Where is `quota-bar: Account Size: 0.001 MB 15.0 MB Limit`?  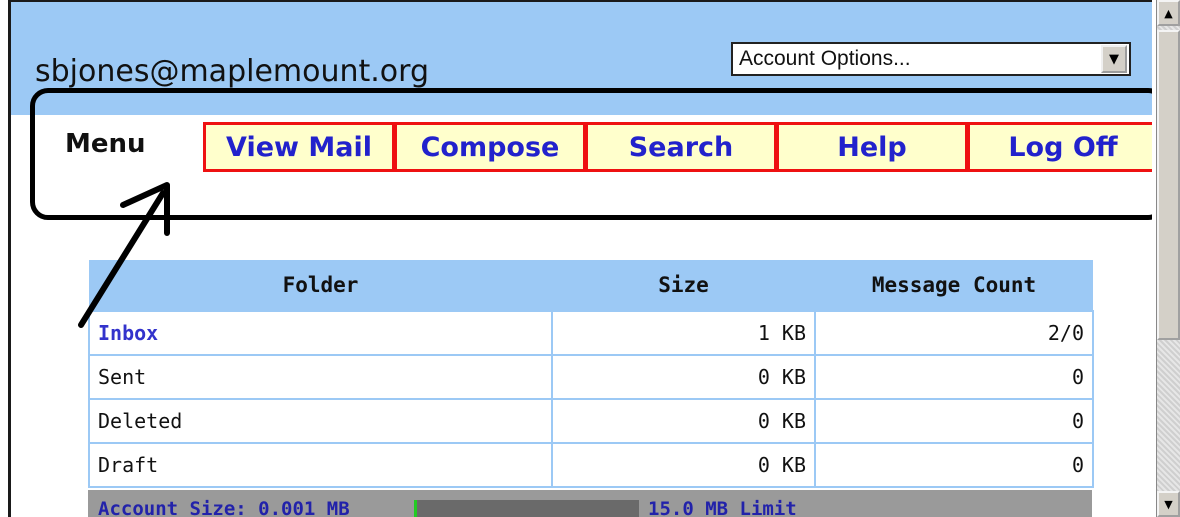
quota-bar: Account Size: 0.001 MB 15.0 MB Limit is located at coordinates (590, 503).